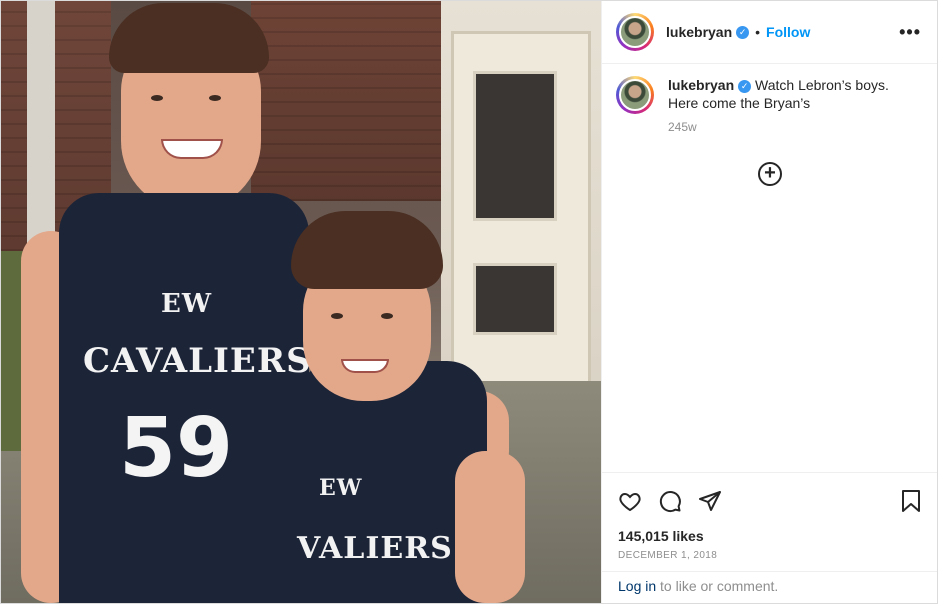 This screenshot has height=604, width=938. What do you see at coordinates (365, 366) in the screenshot?
I see `younger-boy-smile` at bounding box center [365, 366].